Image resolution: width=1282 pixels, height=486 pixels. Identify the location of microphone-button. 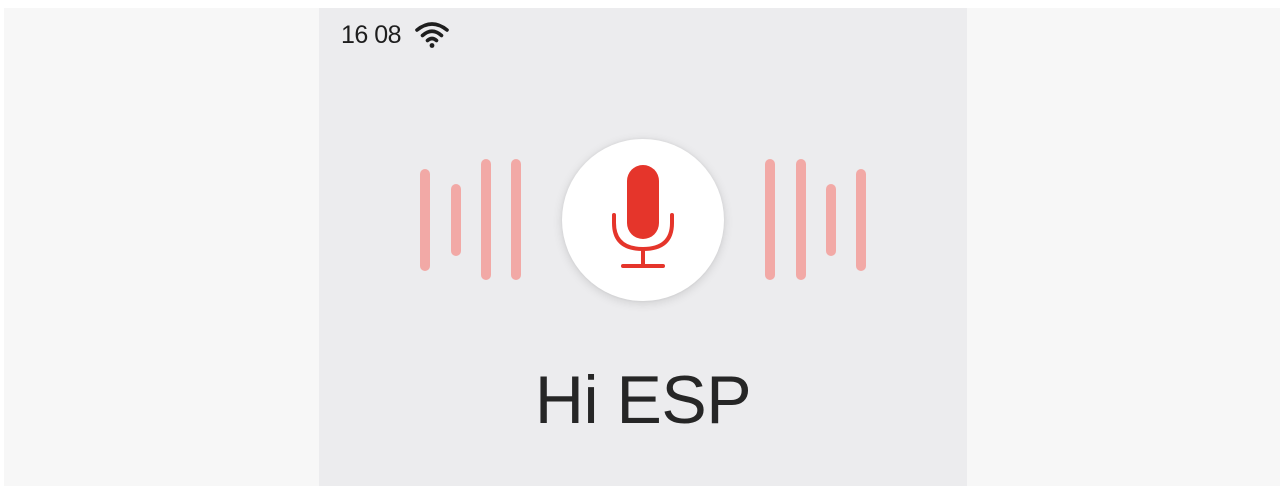
(643, 220).